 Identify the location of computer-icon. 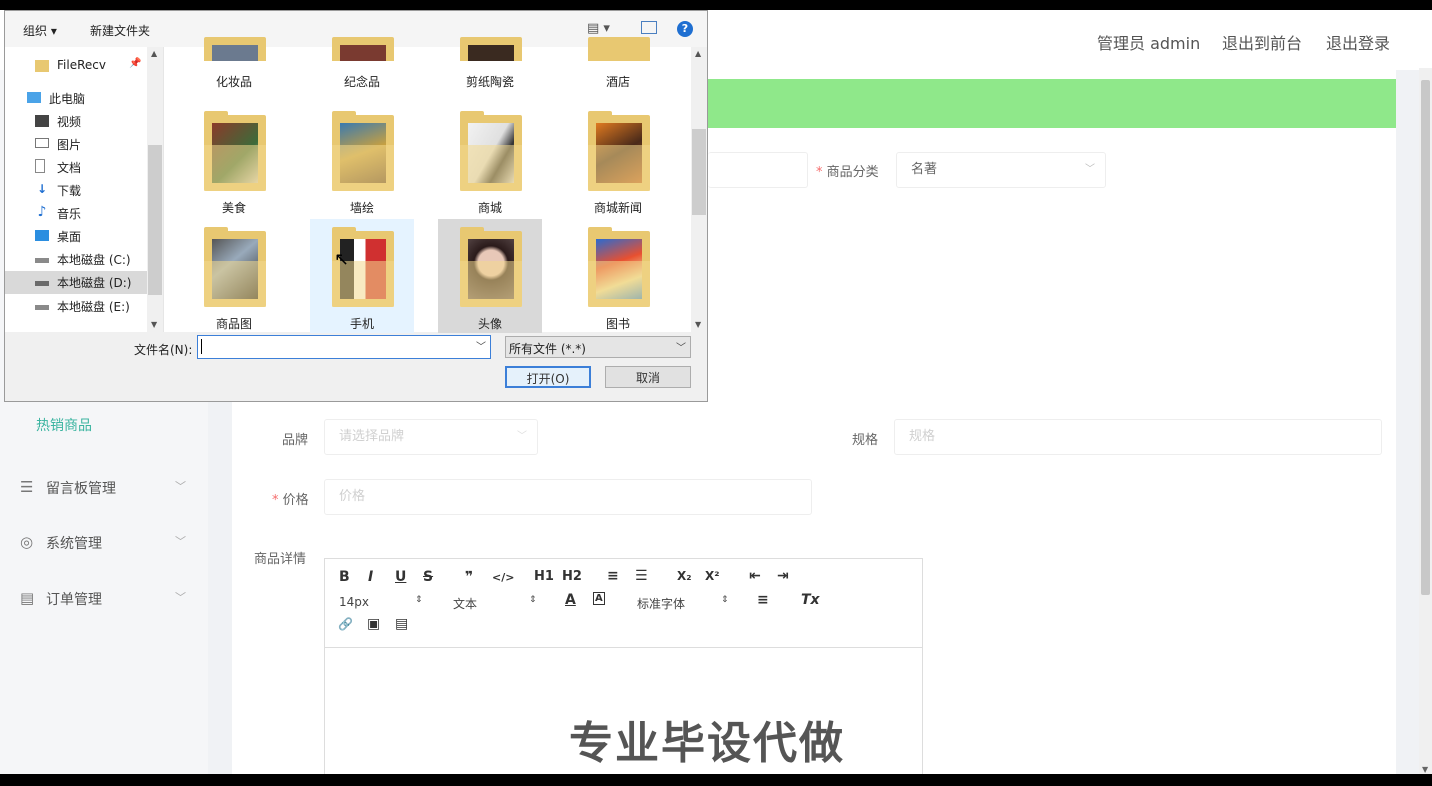
(34, 97).